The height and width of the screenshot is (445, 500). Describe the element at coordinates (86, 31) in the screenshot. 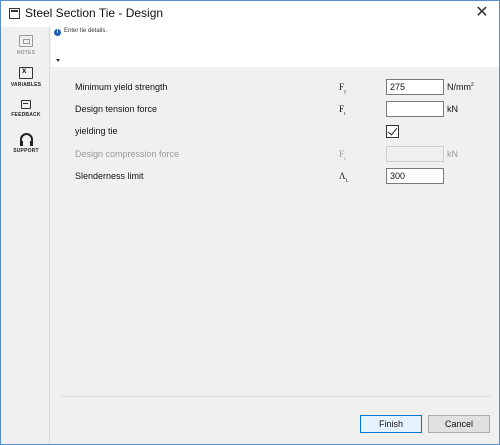

I see `info-message: Enter tie details.` at that location.